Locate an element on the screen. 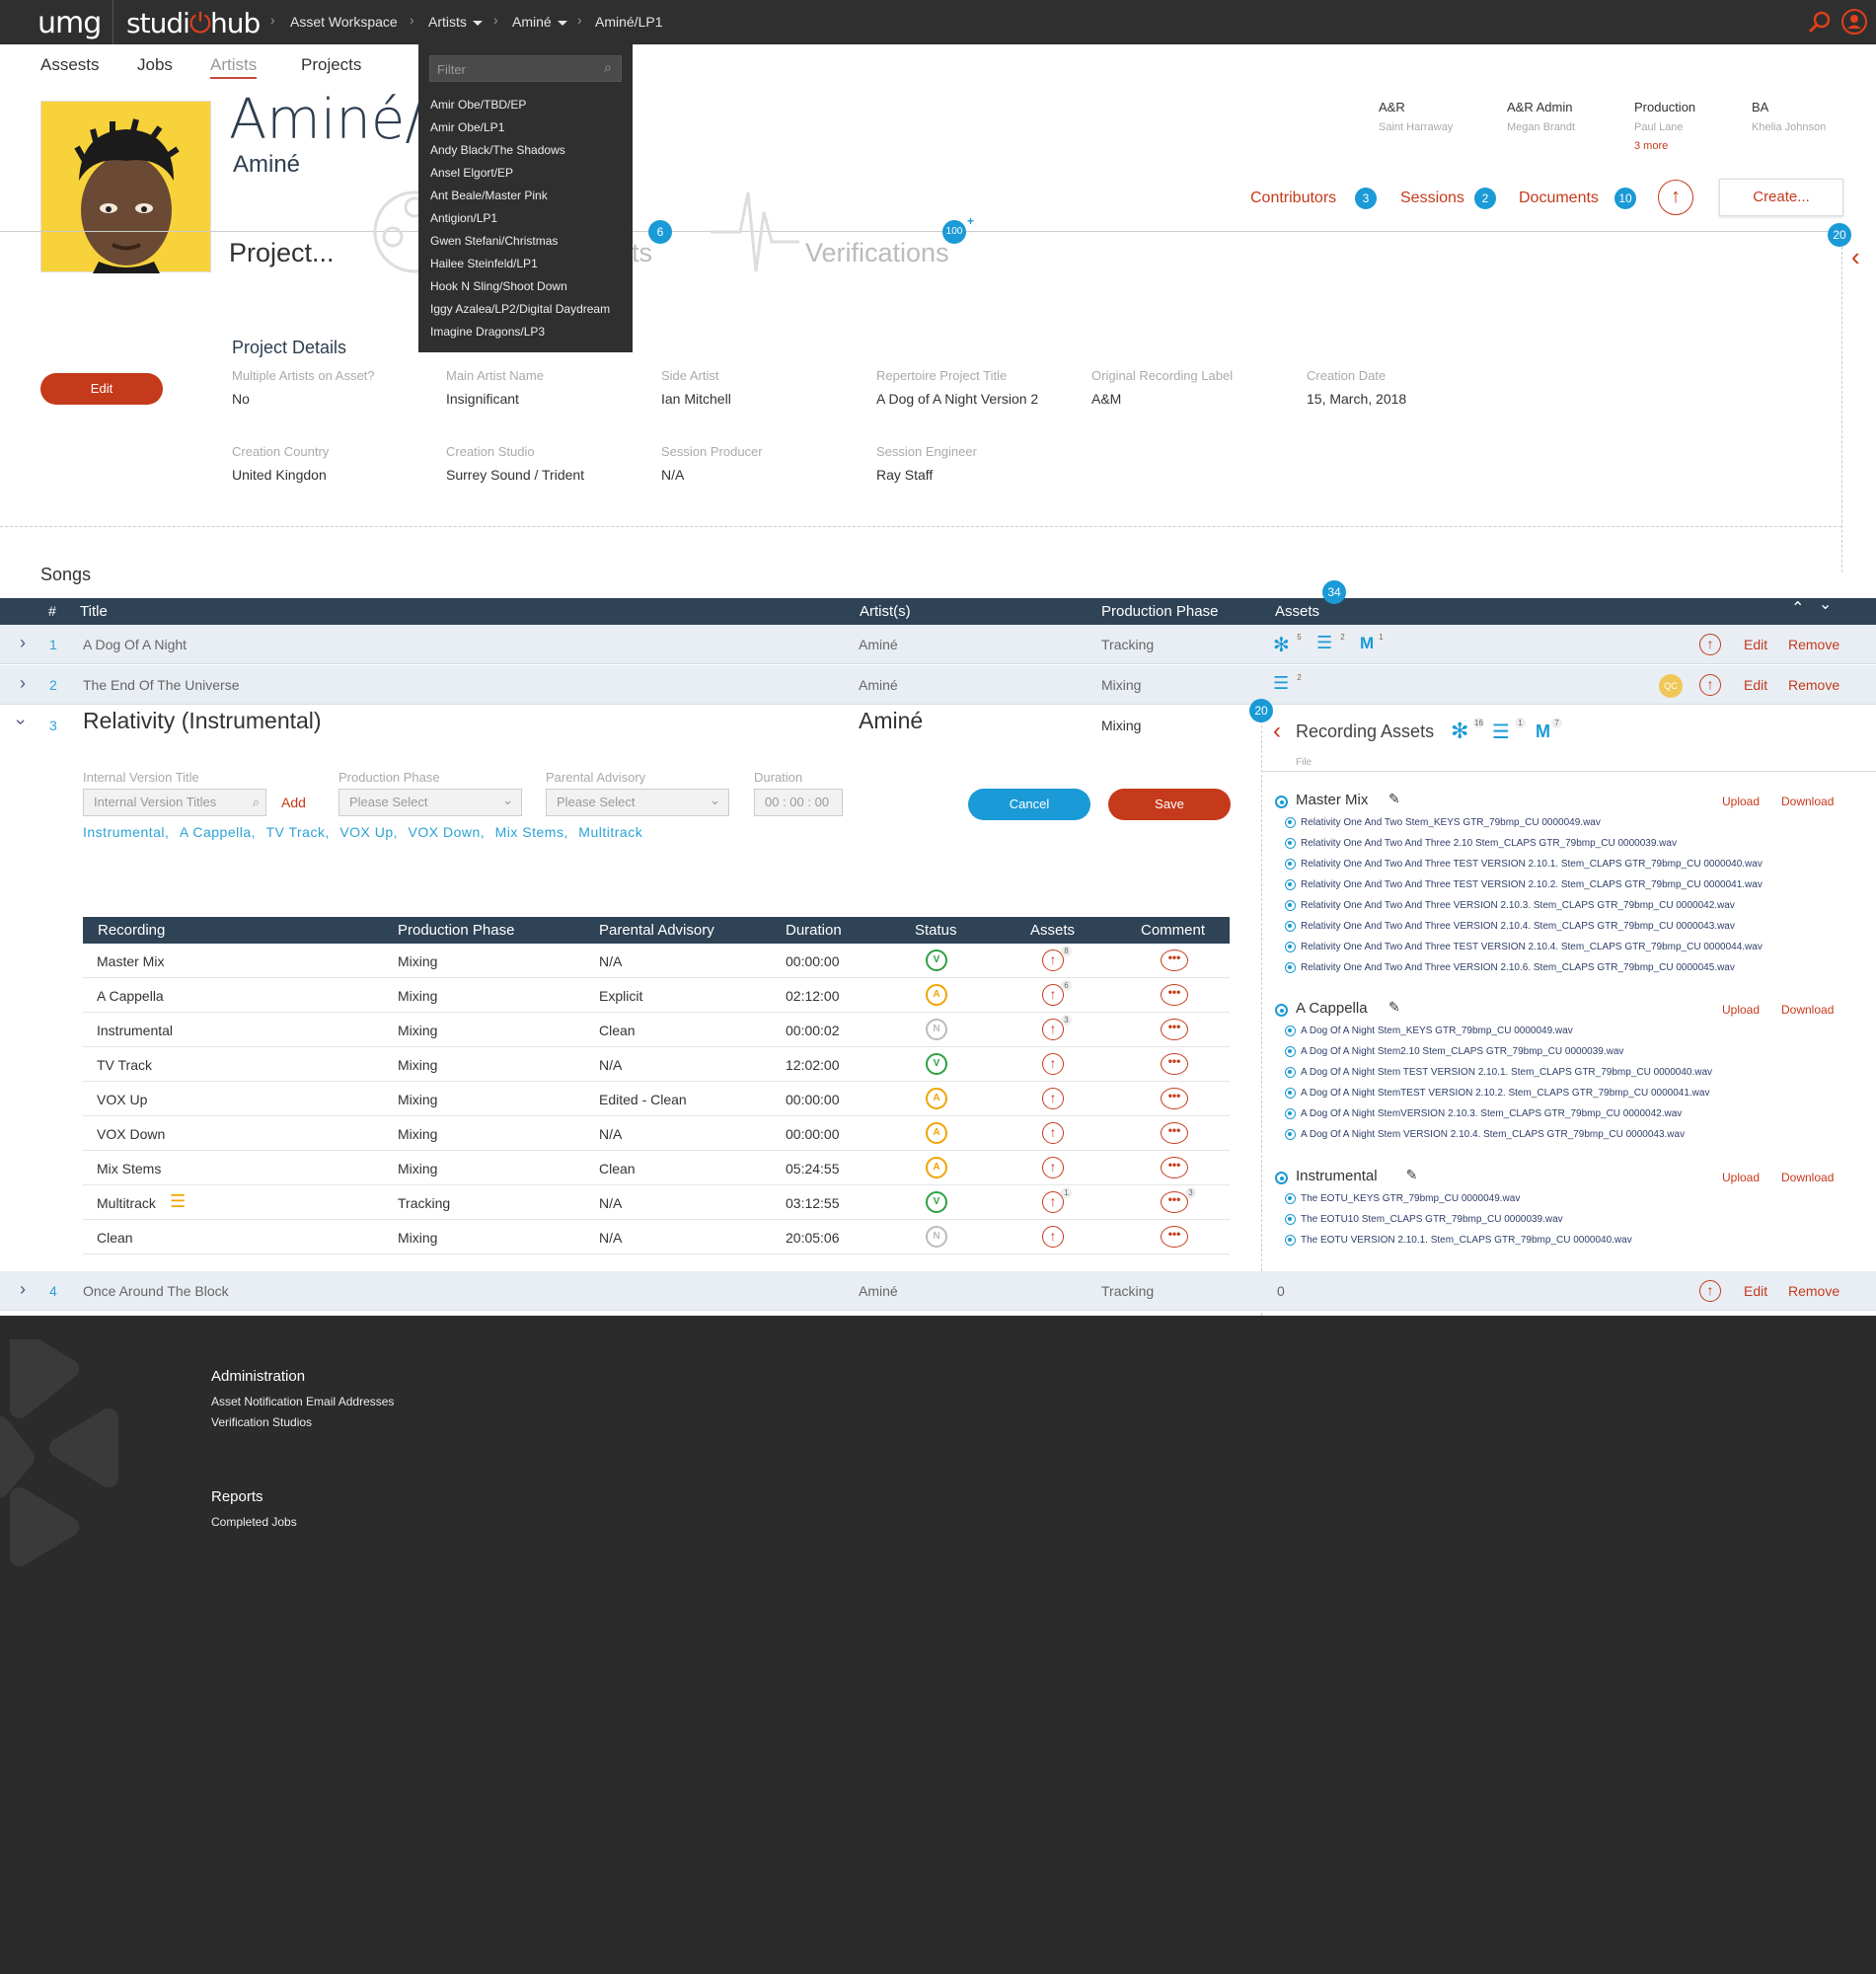  tag-link: A Cappella, is located at coordinates (218, 832).